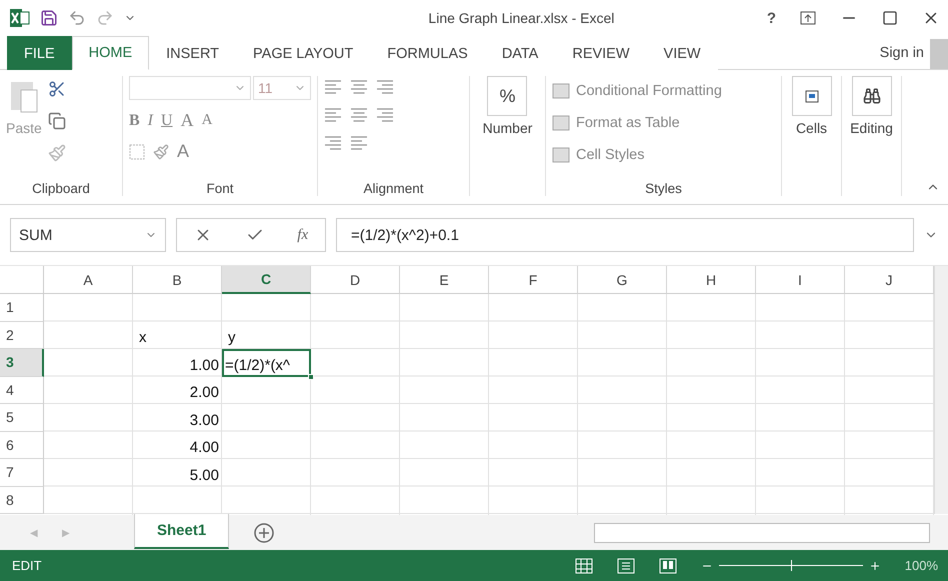 This screenshot has height=581, width=948. I want to click on cells-icon, so click(812, 96).